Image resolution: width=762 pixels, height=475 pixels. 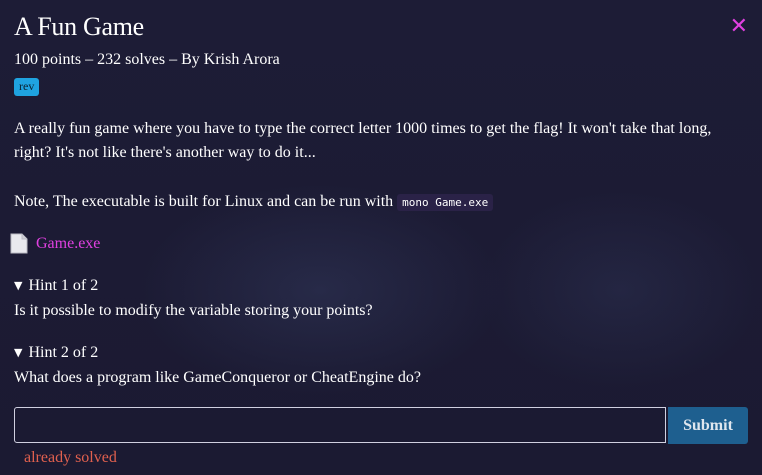 What do you see at coordinates (68, 244) in the screenshot?
I see `file-link: Game.exe` at bounding box center [68, 244].